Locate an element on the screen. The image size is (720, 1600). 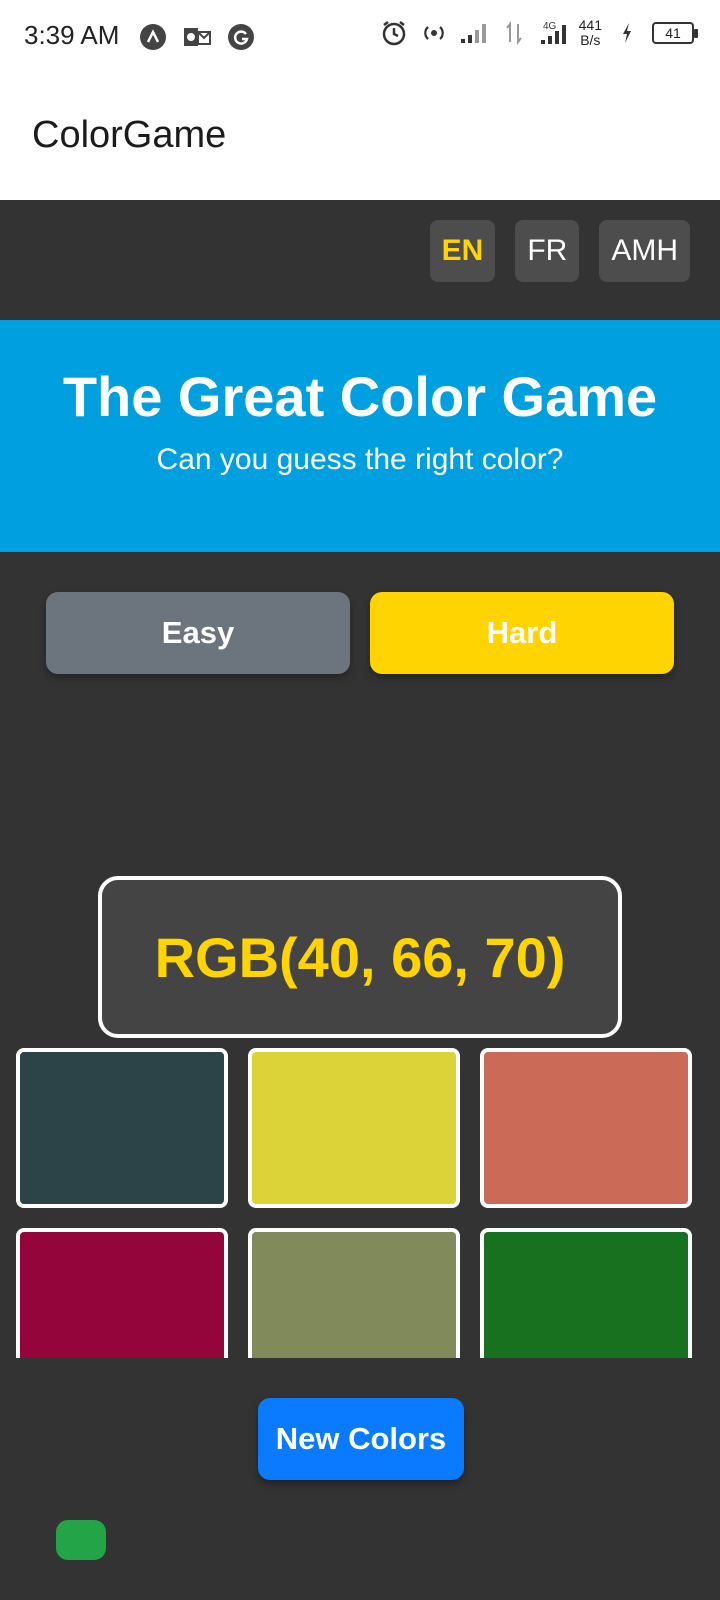
data-transfer-icon is located at coordinates (514, 33).